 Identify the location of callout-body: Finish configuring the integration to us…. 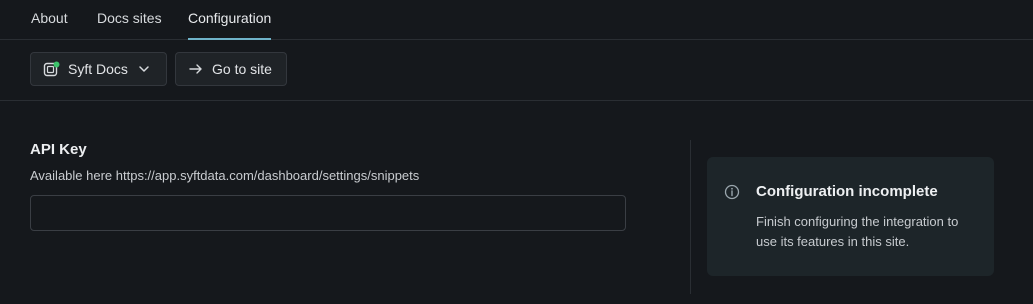
(857, 231).